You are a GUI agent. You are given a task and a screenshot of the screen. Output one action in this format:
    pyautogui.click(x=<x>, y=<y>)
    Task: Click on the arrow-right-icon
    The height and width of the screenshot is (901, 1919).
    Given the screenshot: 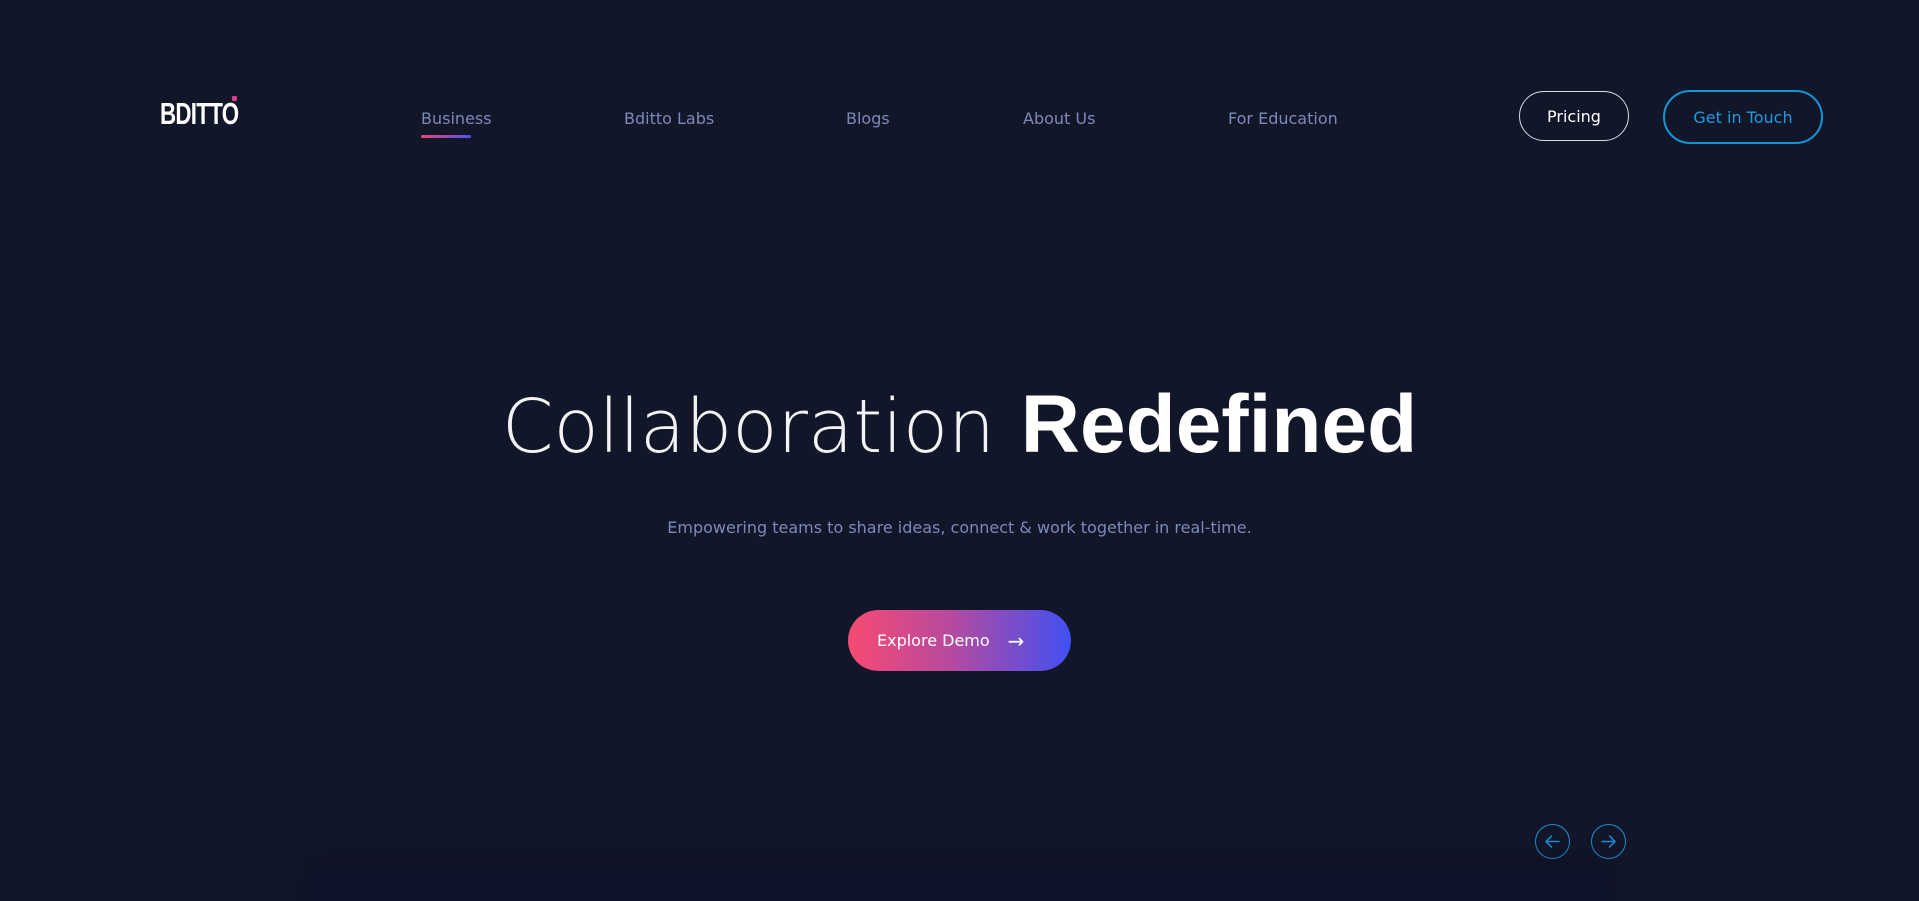 What is the action you would take?
    pyautogui.click(x=1608, y=841)
    